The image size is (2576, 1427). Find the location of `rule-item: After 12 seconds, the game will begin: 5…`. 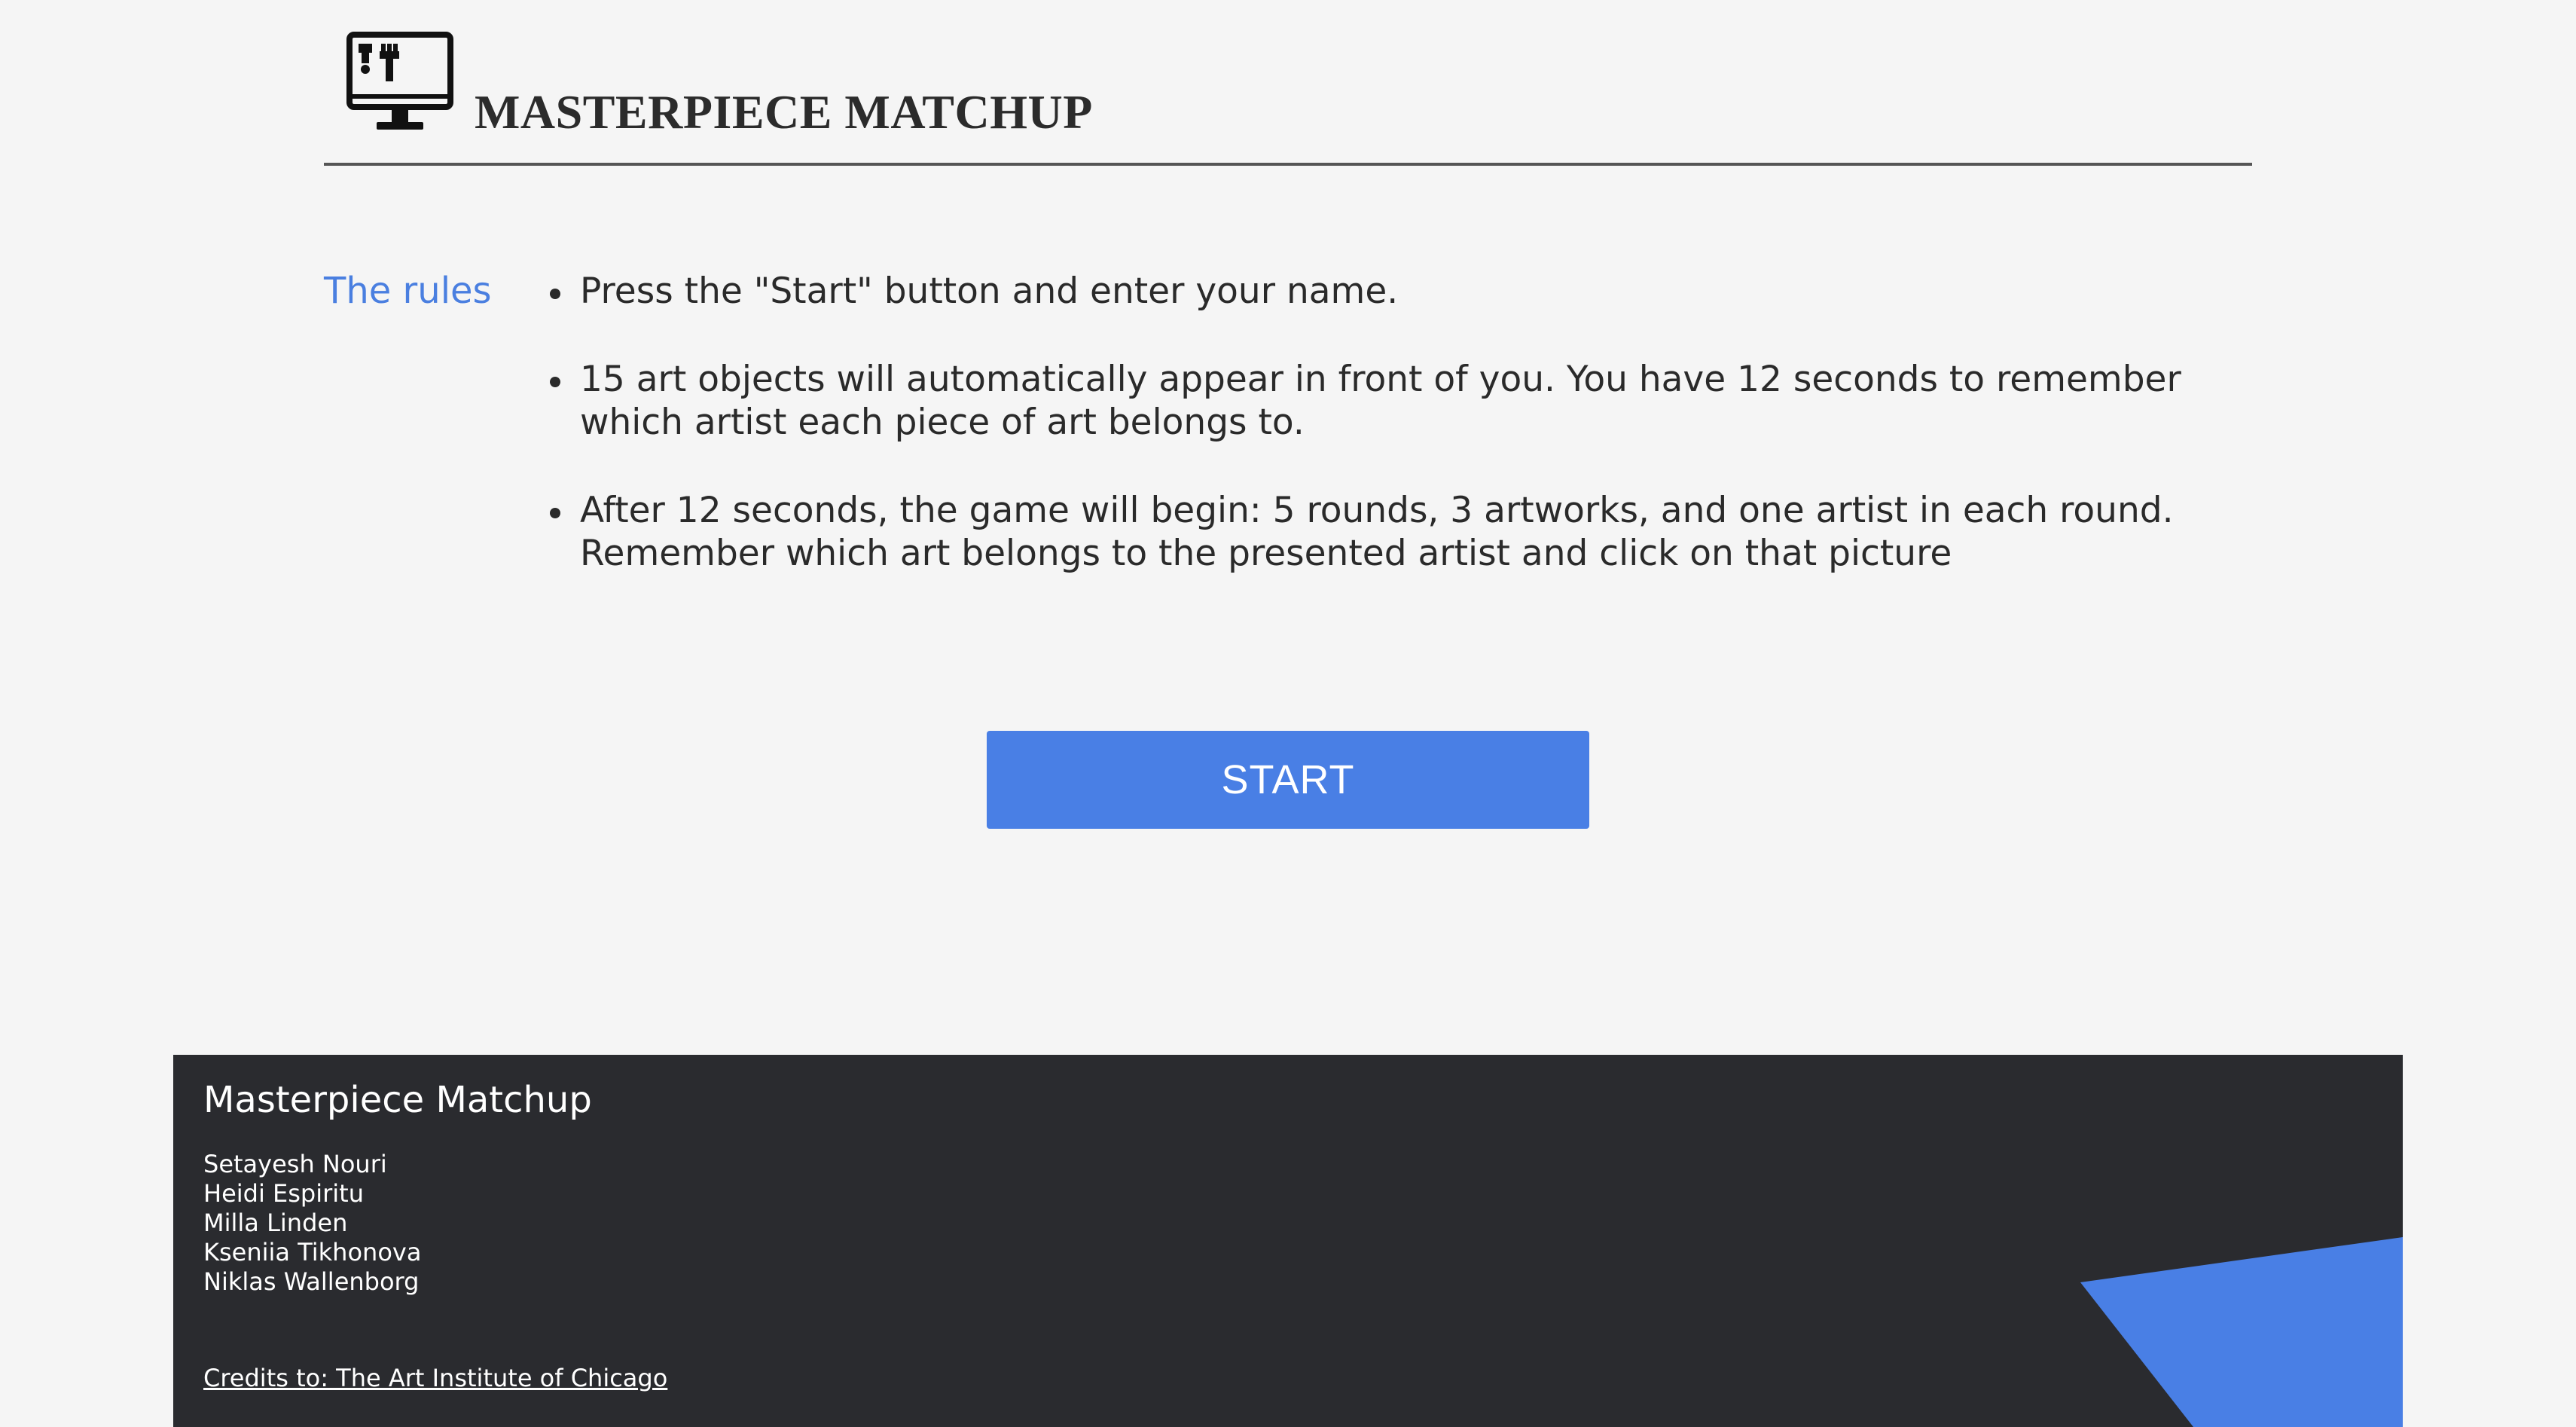

rule-item: After 12 seconds, the game will begin: 5… is located at coordinates (1377, 532).